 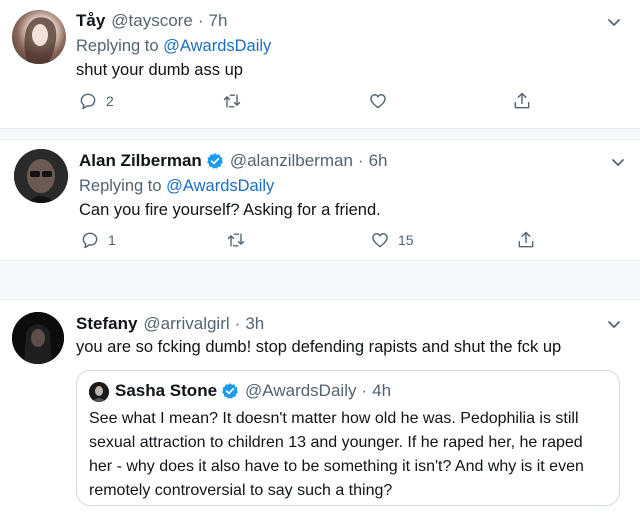 I want to click on reply-count: 2, so click(x=110, y=101).